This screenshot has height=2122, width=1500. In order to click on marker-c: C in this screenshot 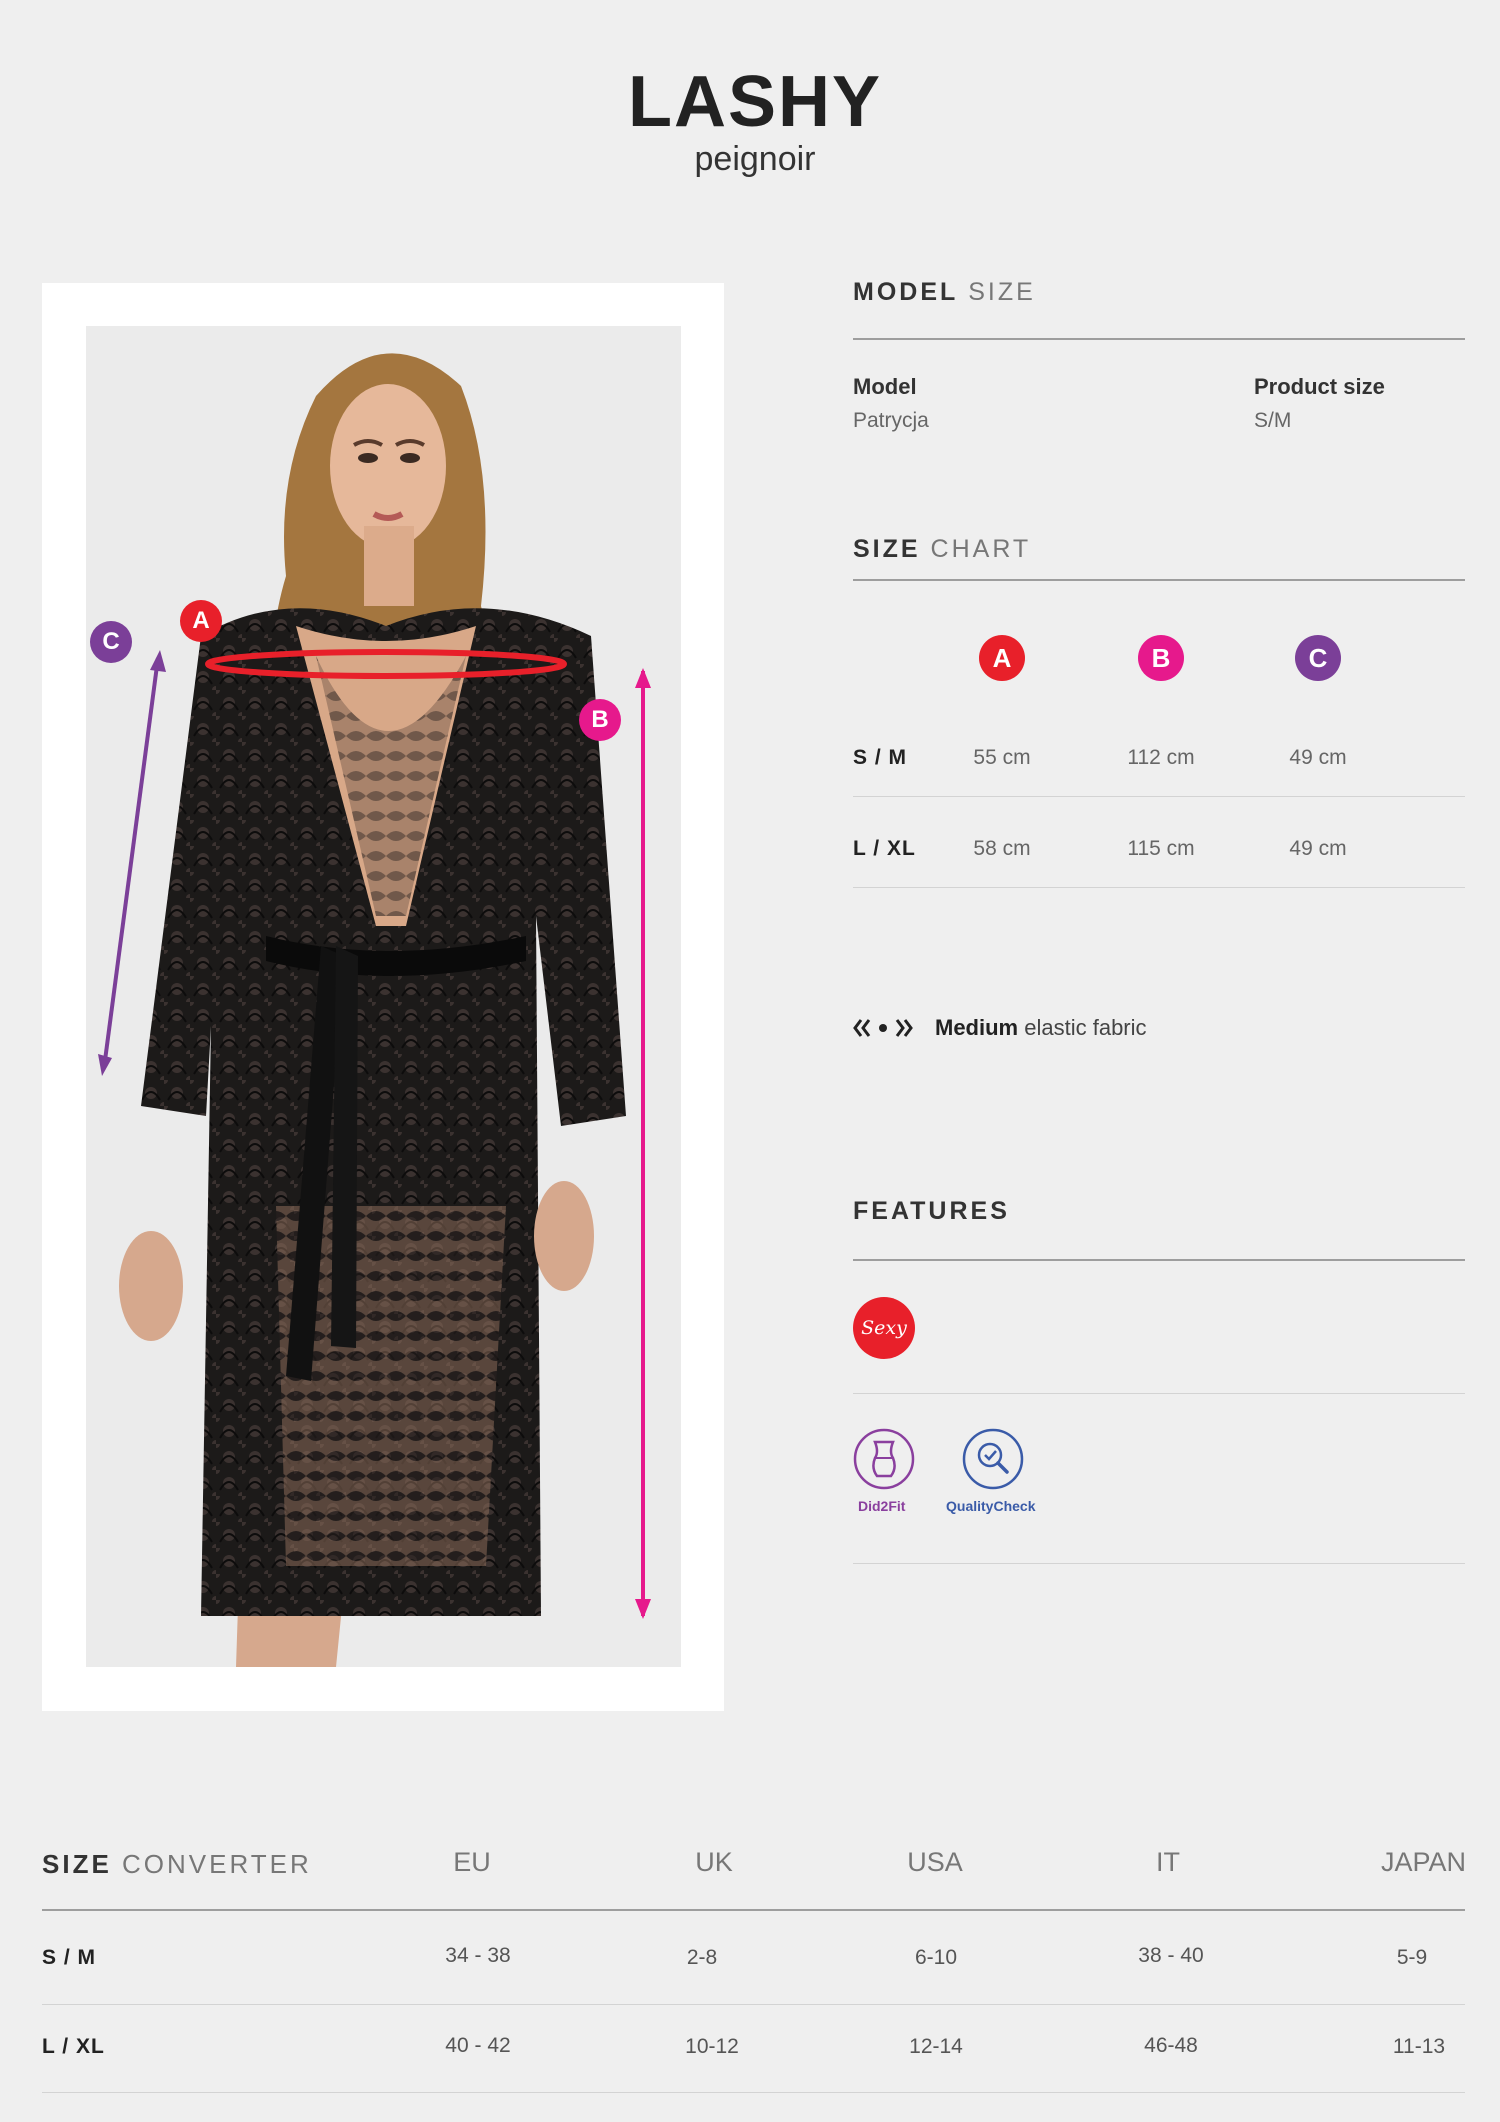, I will do `click(111, 642)`.